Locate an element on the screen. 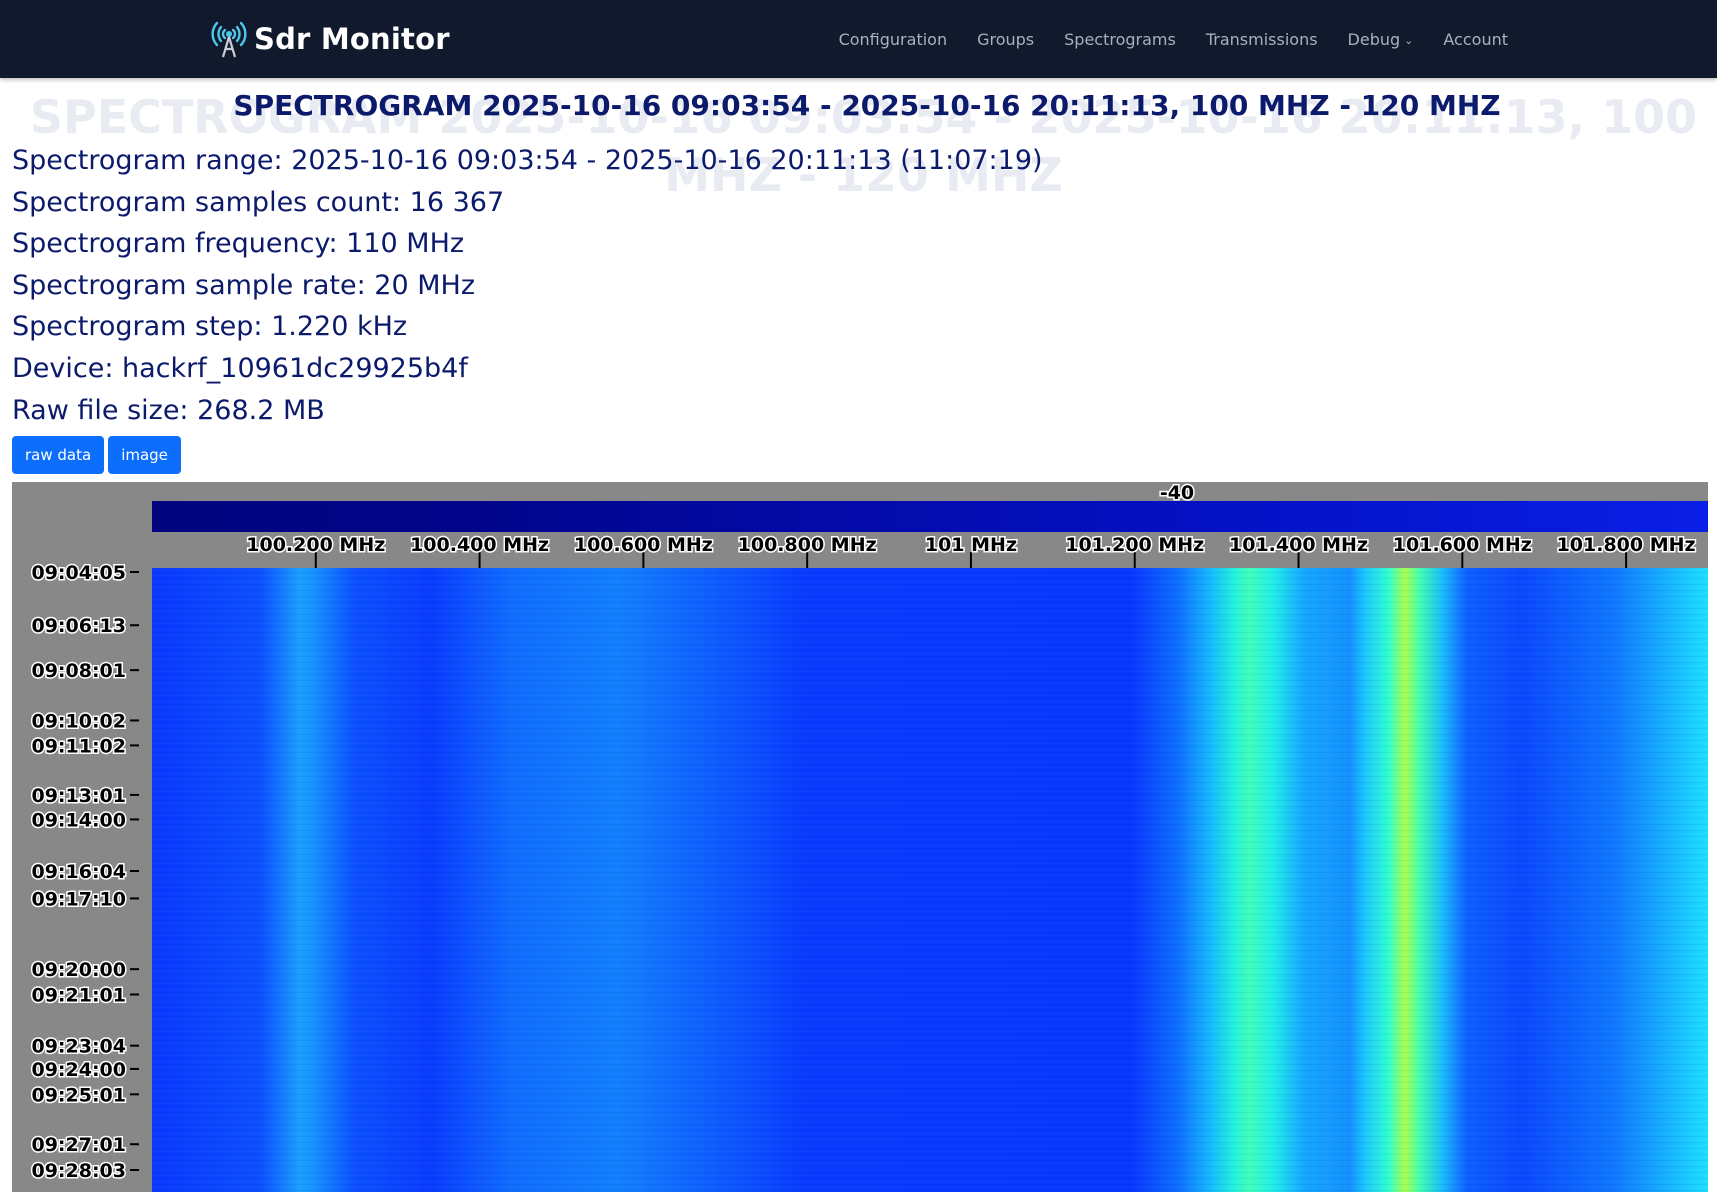 The height and width of the screenshot is (1192, 1717). time-tick-label: 09:28:03 is located at coordinates (78, 1171).